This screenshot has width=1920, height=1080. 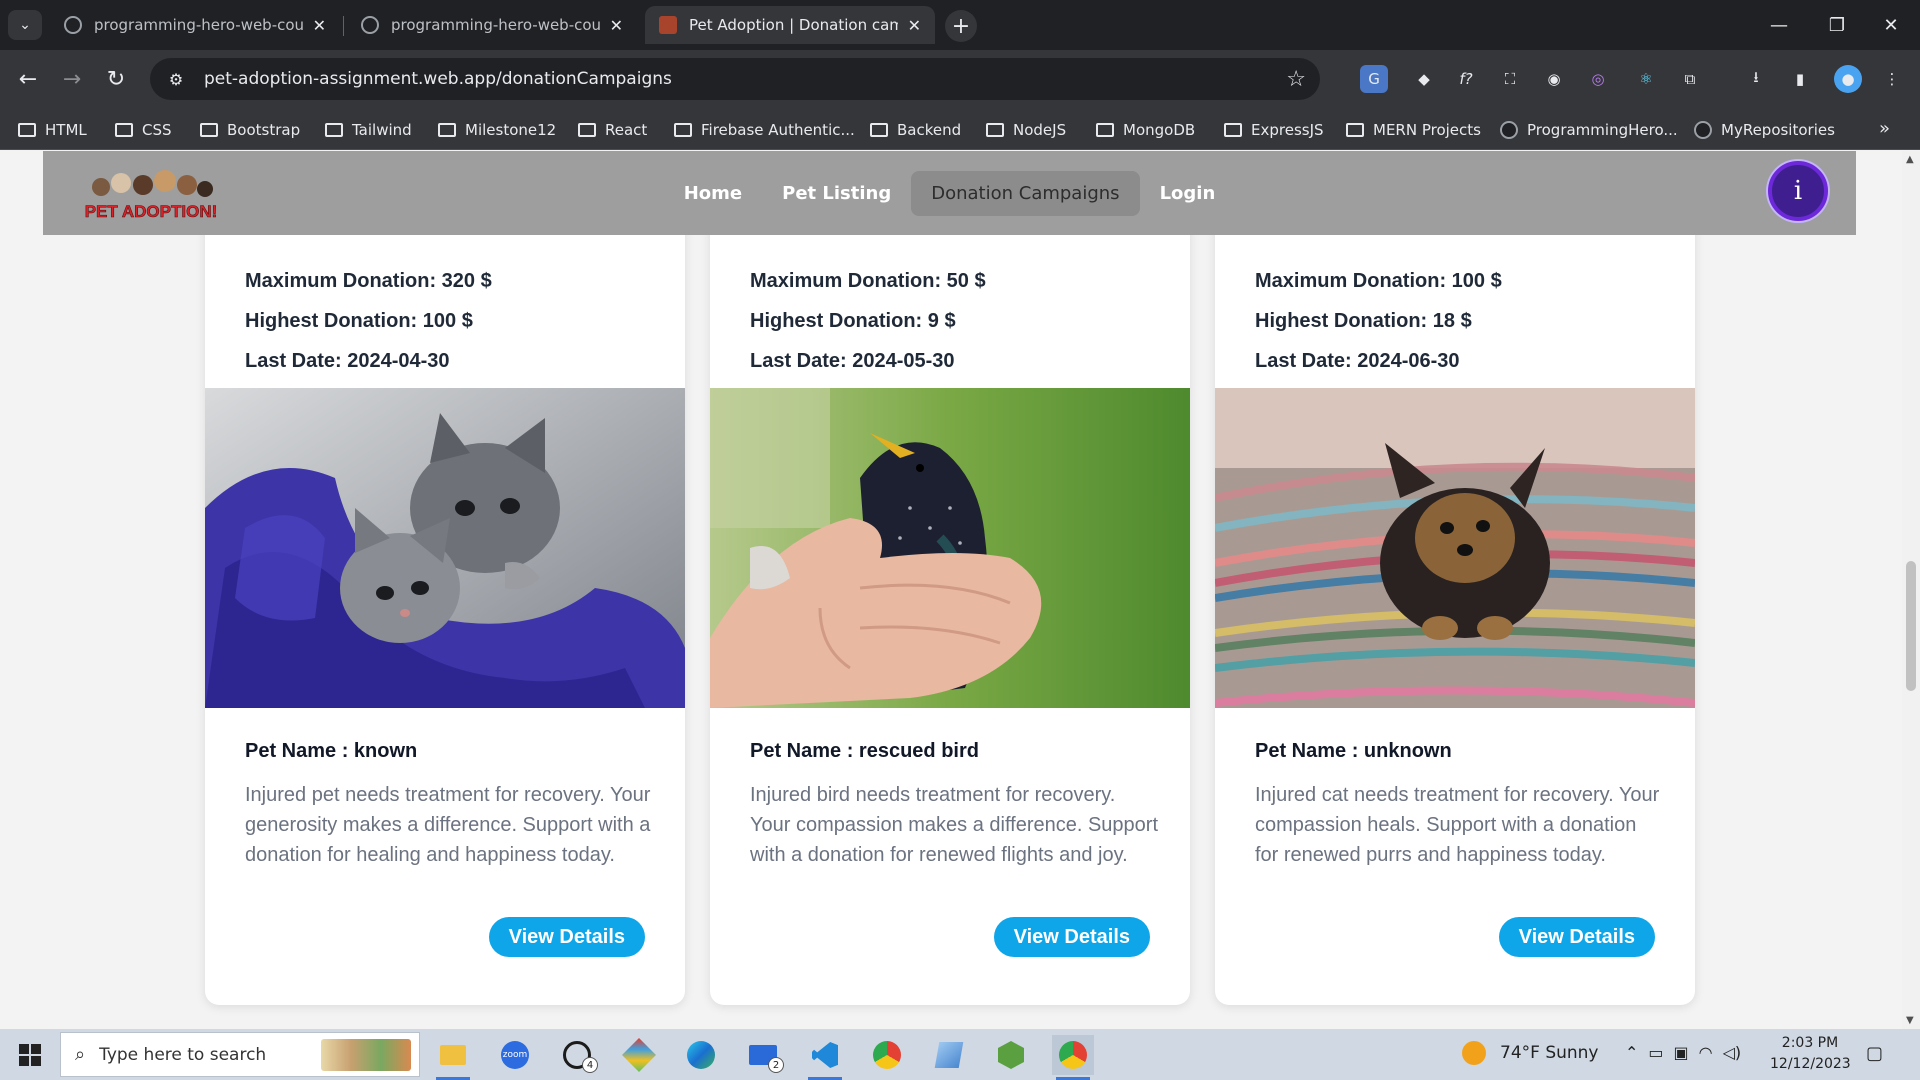 I want to click on bookmark-milestone12: Milestone12, so click(x=497, y=130).